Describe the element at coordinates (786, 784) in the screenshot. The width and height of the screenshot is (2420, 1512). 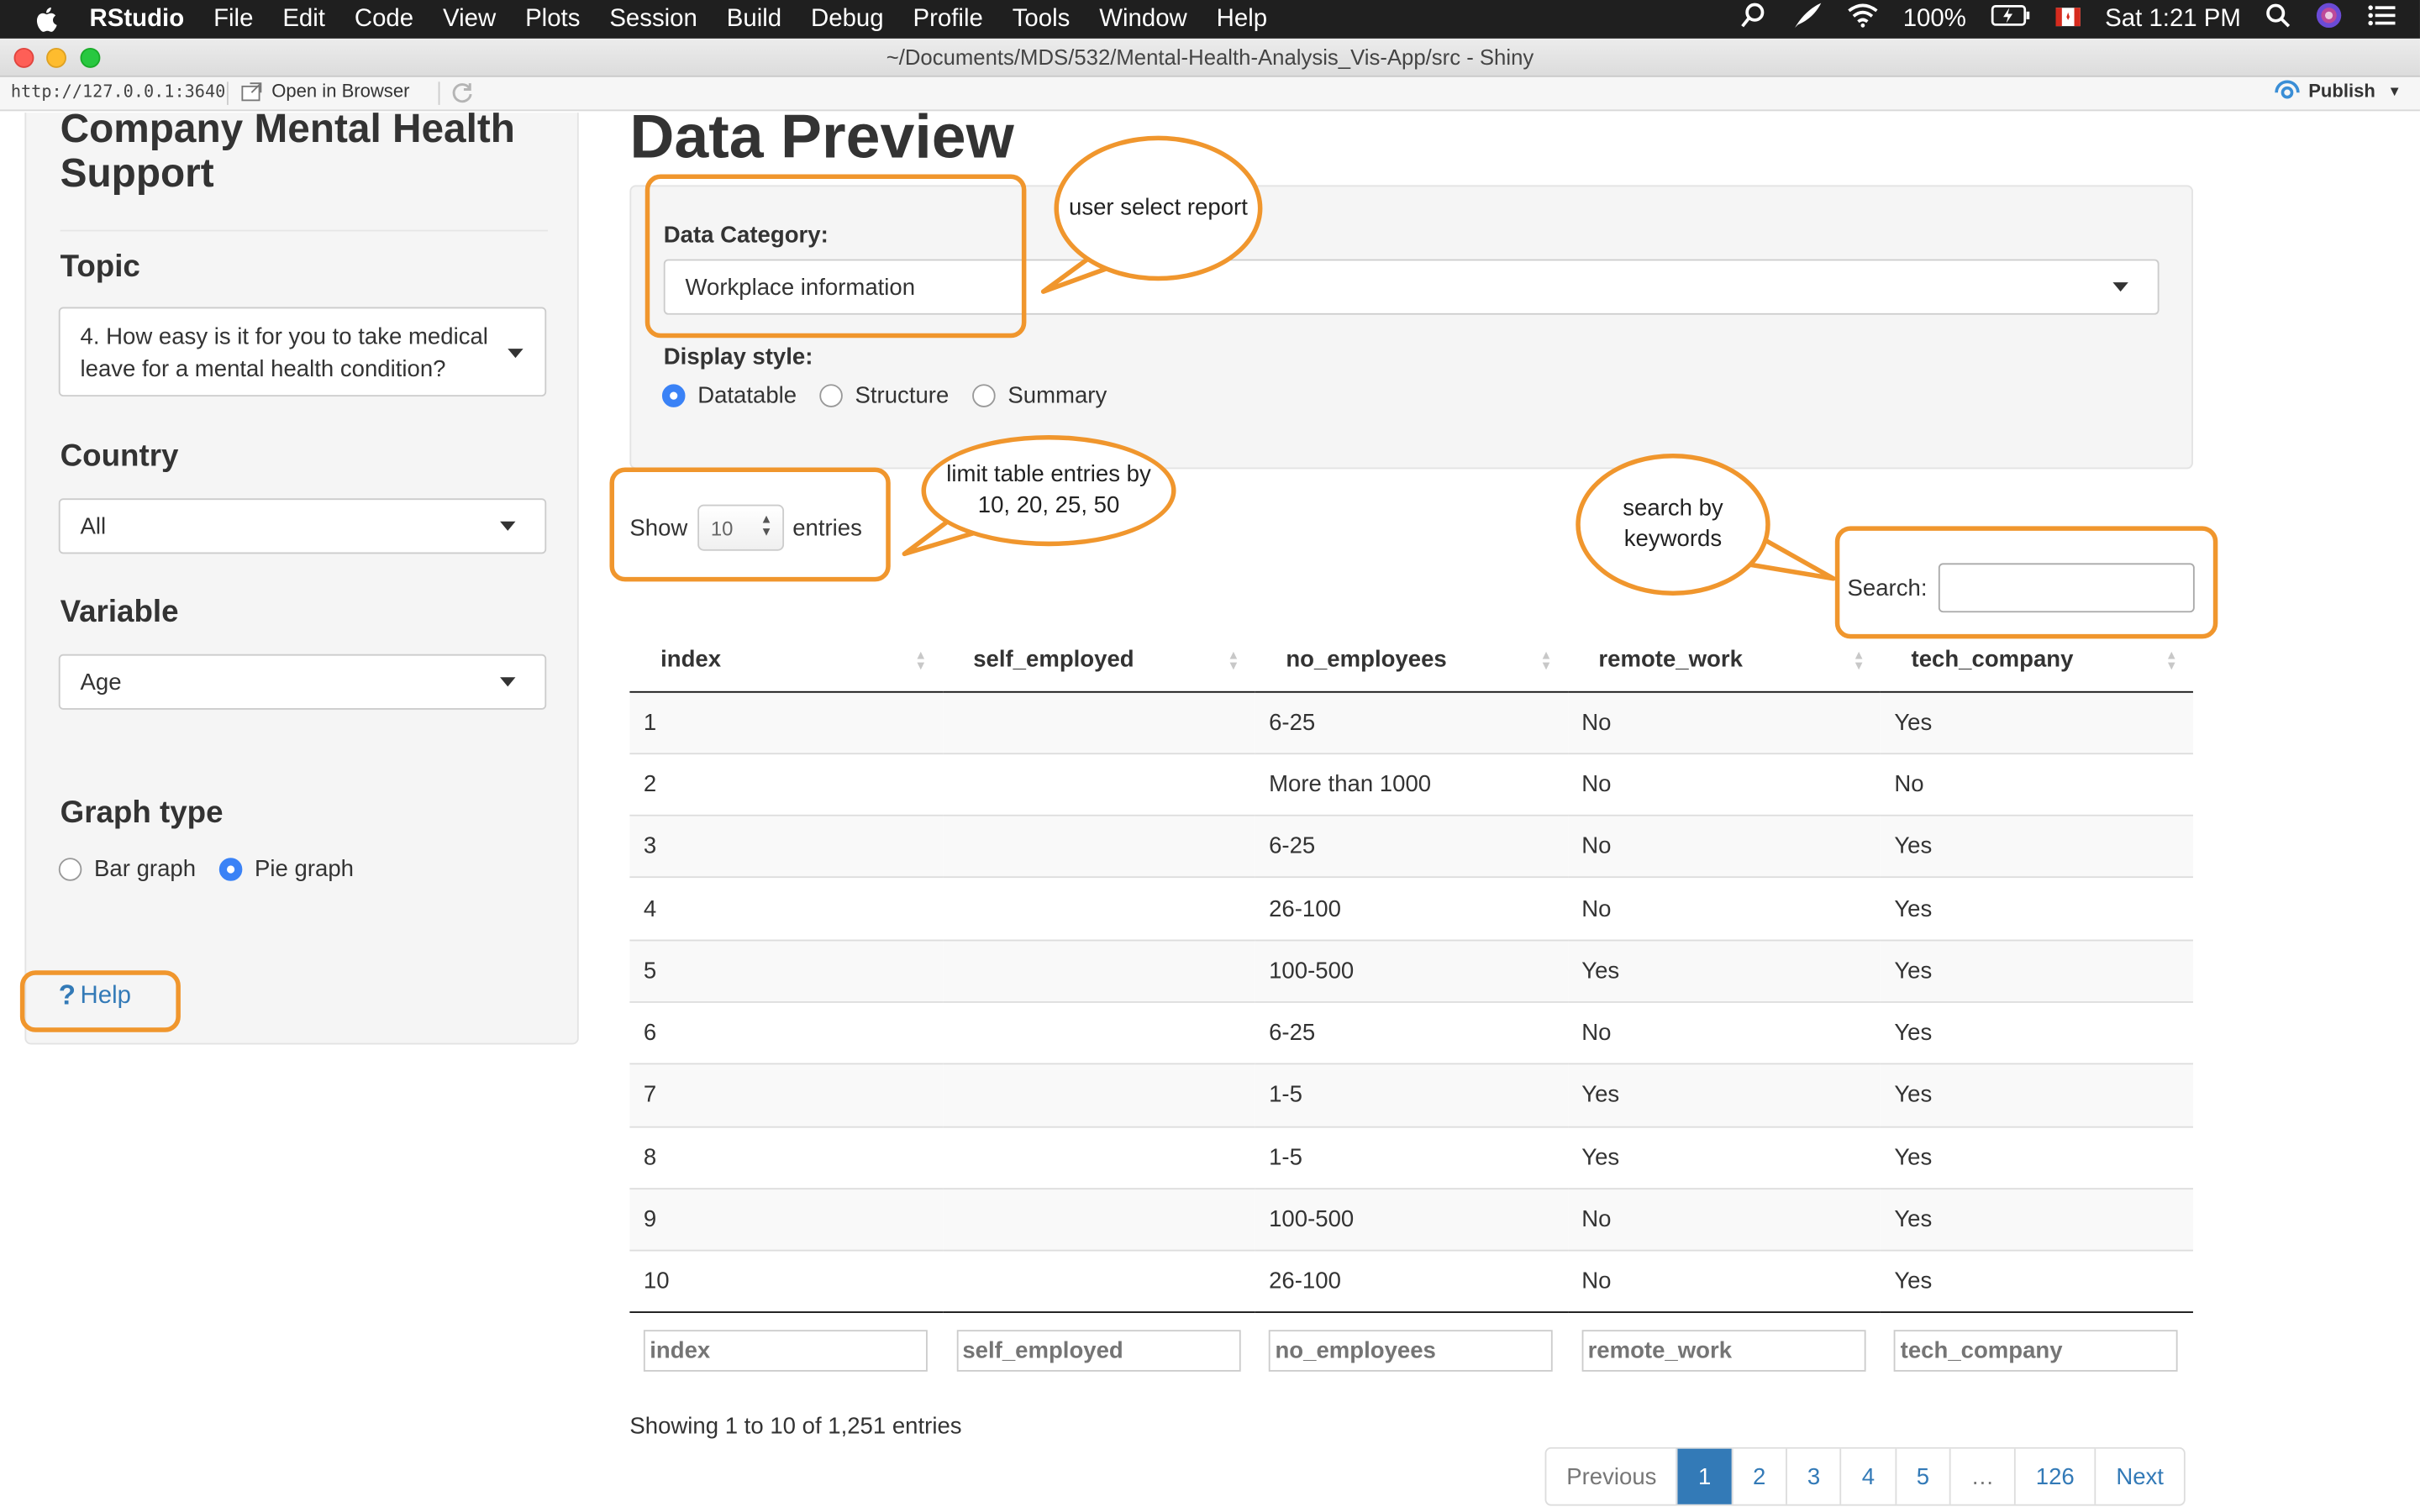
I see `cell-index: 2` at that location.